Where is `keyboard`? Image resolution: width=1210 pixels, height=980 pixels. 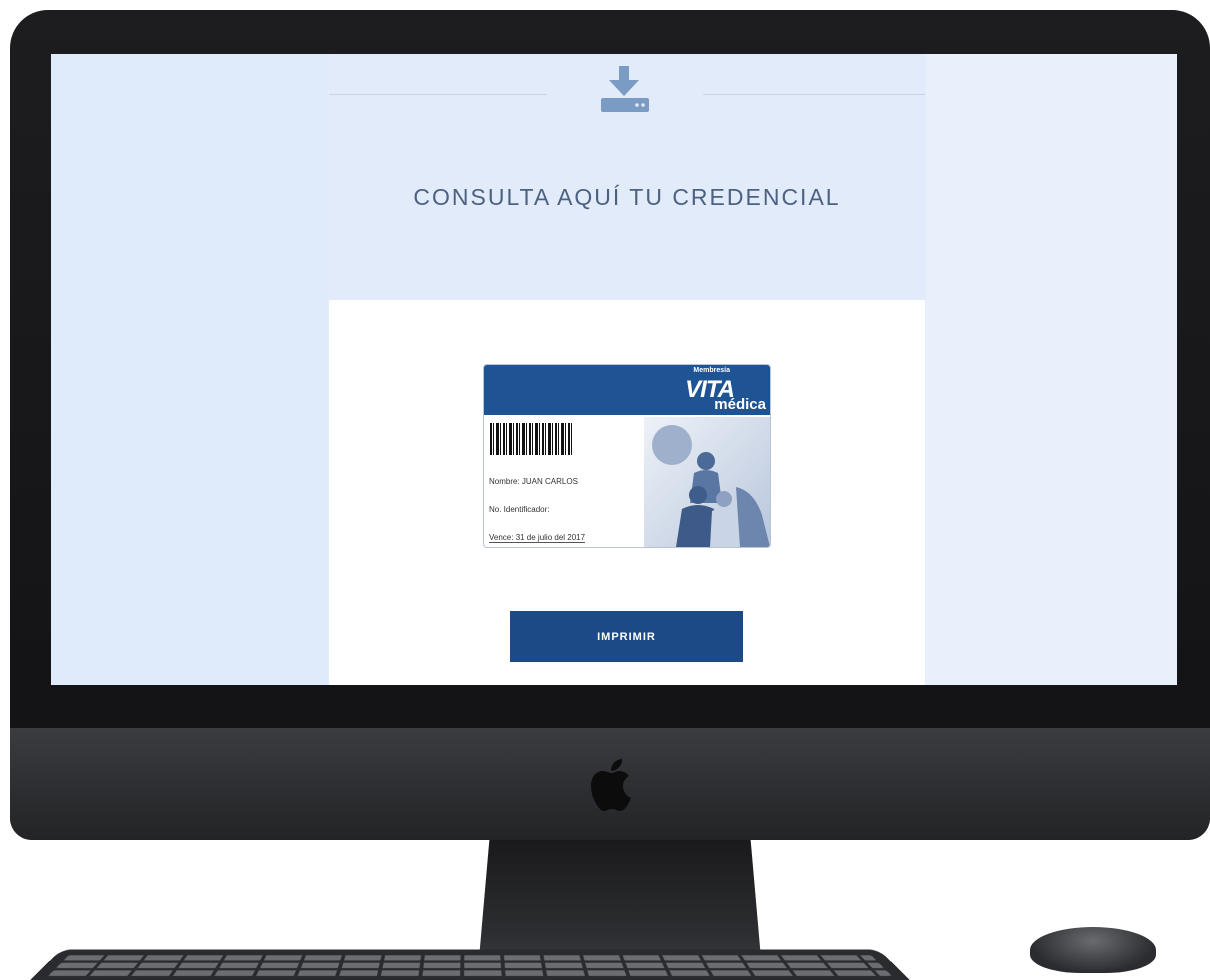 keyboard is located at coordinates (470, 964).